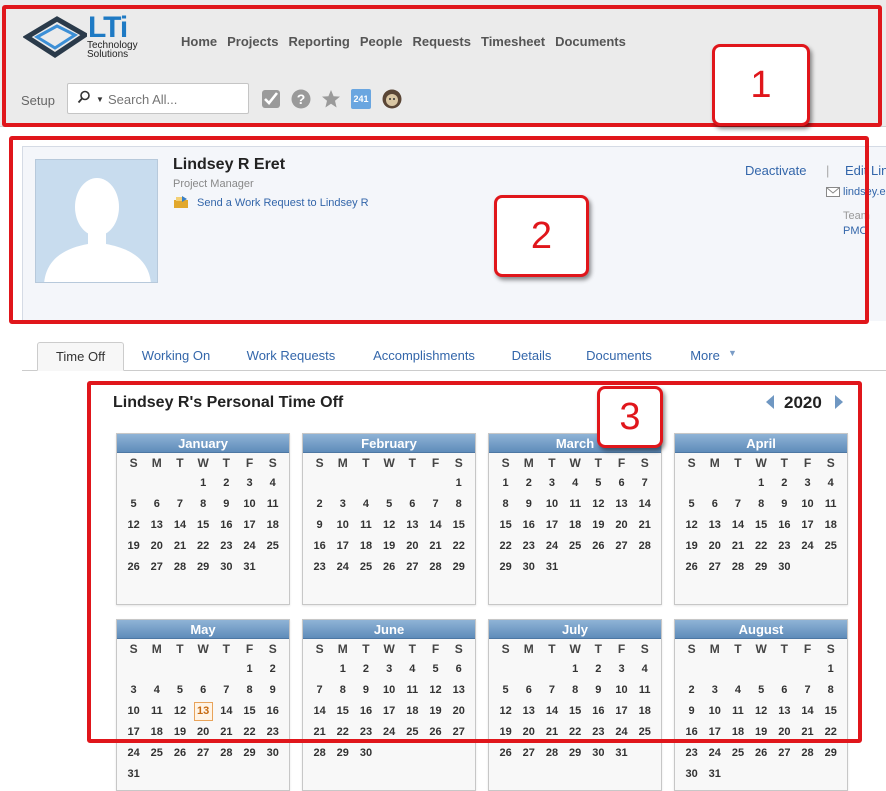 The height and width of the screenshot is (791, 886). Describe the element at coordinates (619, 356) in the screenshot. I see `tab-documents: Documents` at that location.